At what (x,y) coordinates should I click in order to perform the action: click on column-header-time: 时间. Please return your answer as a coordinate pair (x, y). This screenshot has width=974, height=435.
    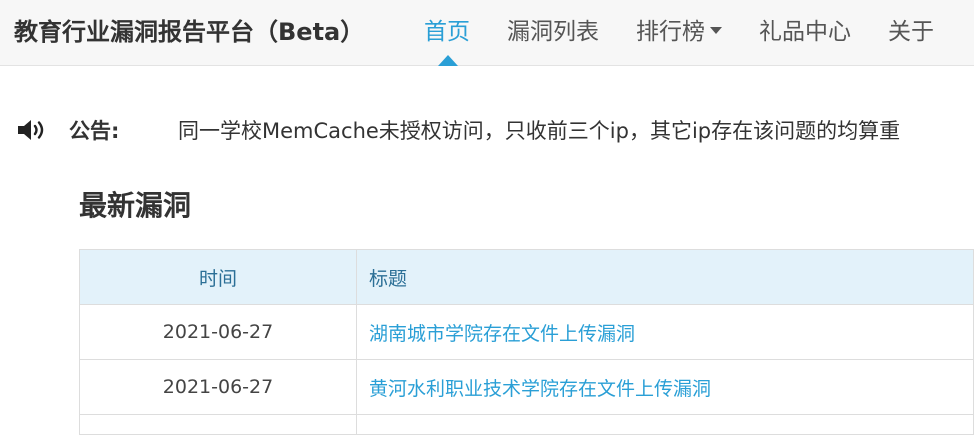
    Looking at the image, I should click on (218, 277).